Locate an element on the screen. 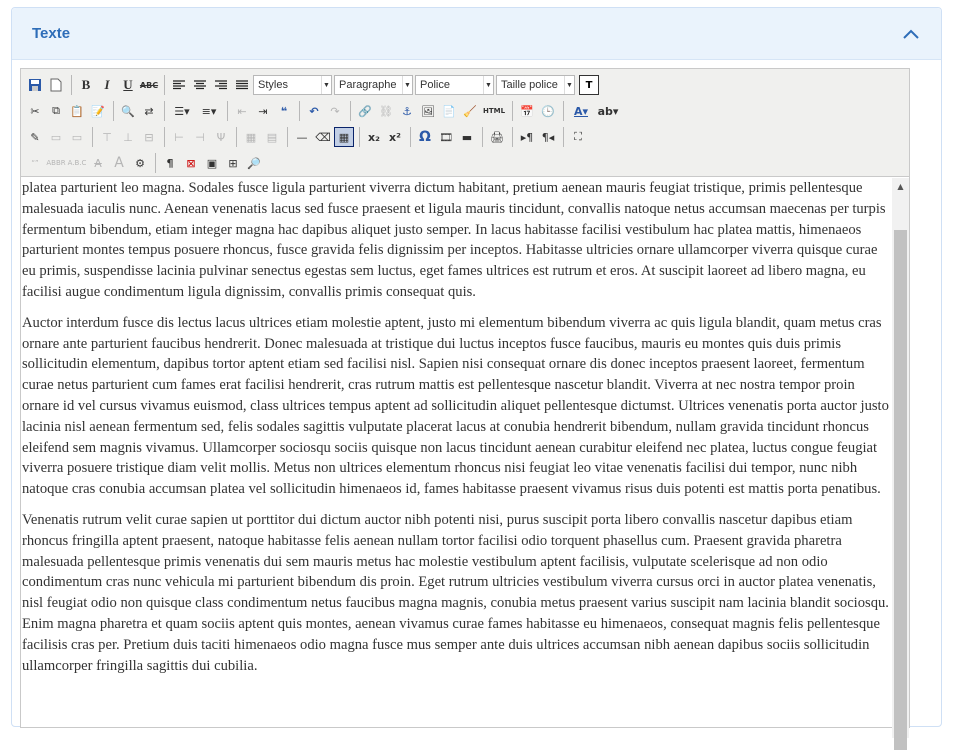 The height and width of the screenshot is (750, 954). split-cells-icon: ▦ is located at coordinates (251, 137).